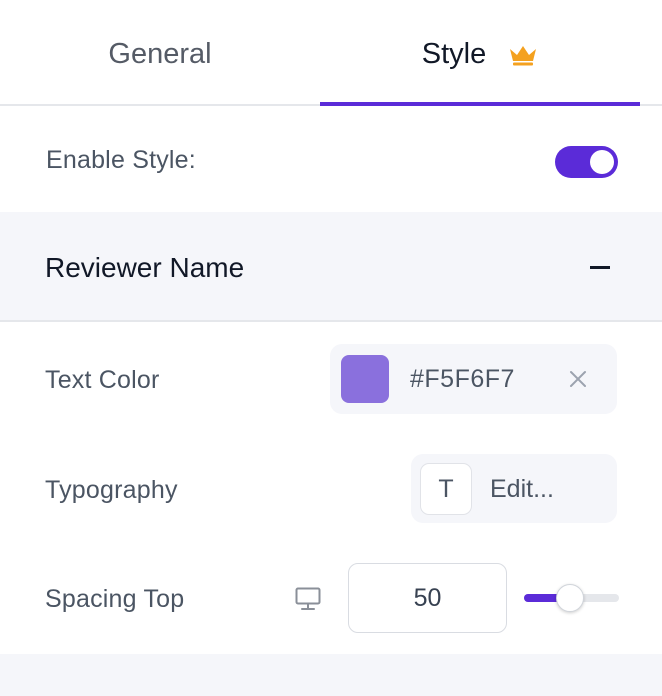  What do you see at coordinates (602, 162) in the screenshot?
I see `toggle-knob` at bounding box center [602, 162].